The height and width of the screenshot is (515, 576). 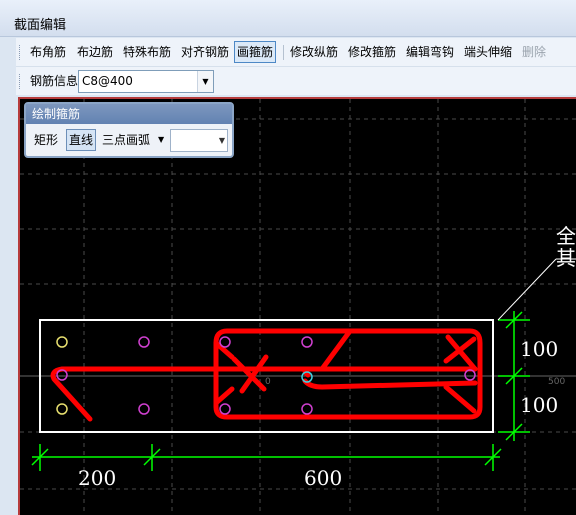 I want to click on three-point-arc-button: 三点画弧, so click(x=126, y=140).